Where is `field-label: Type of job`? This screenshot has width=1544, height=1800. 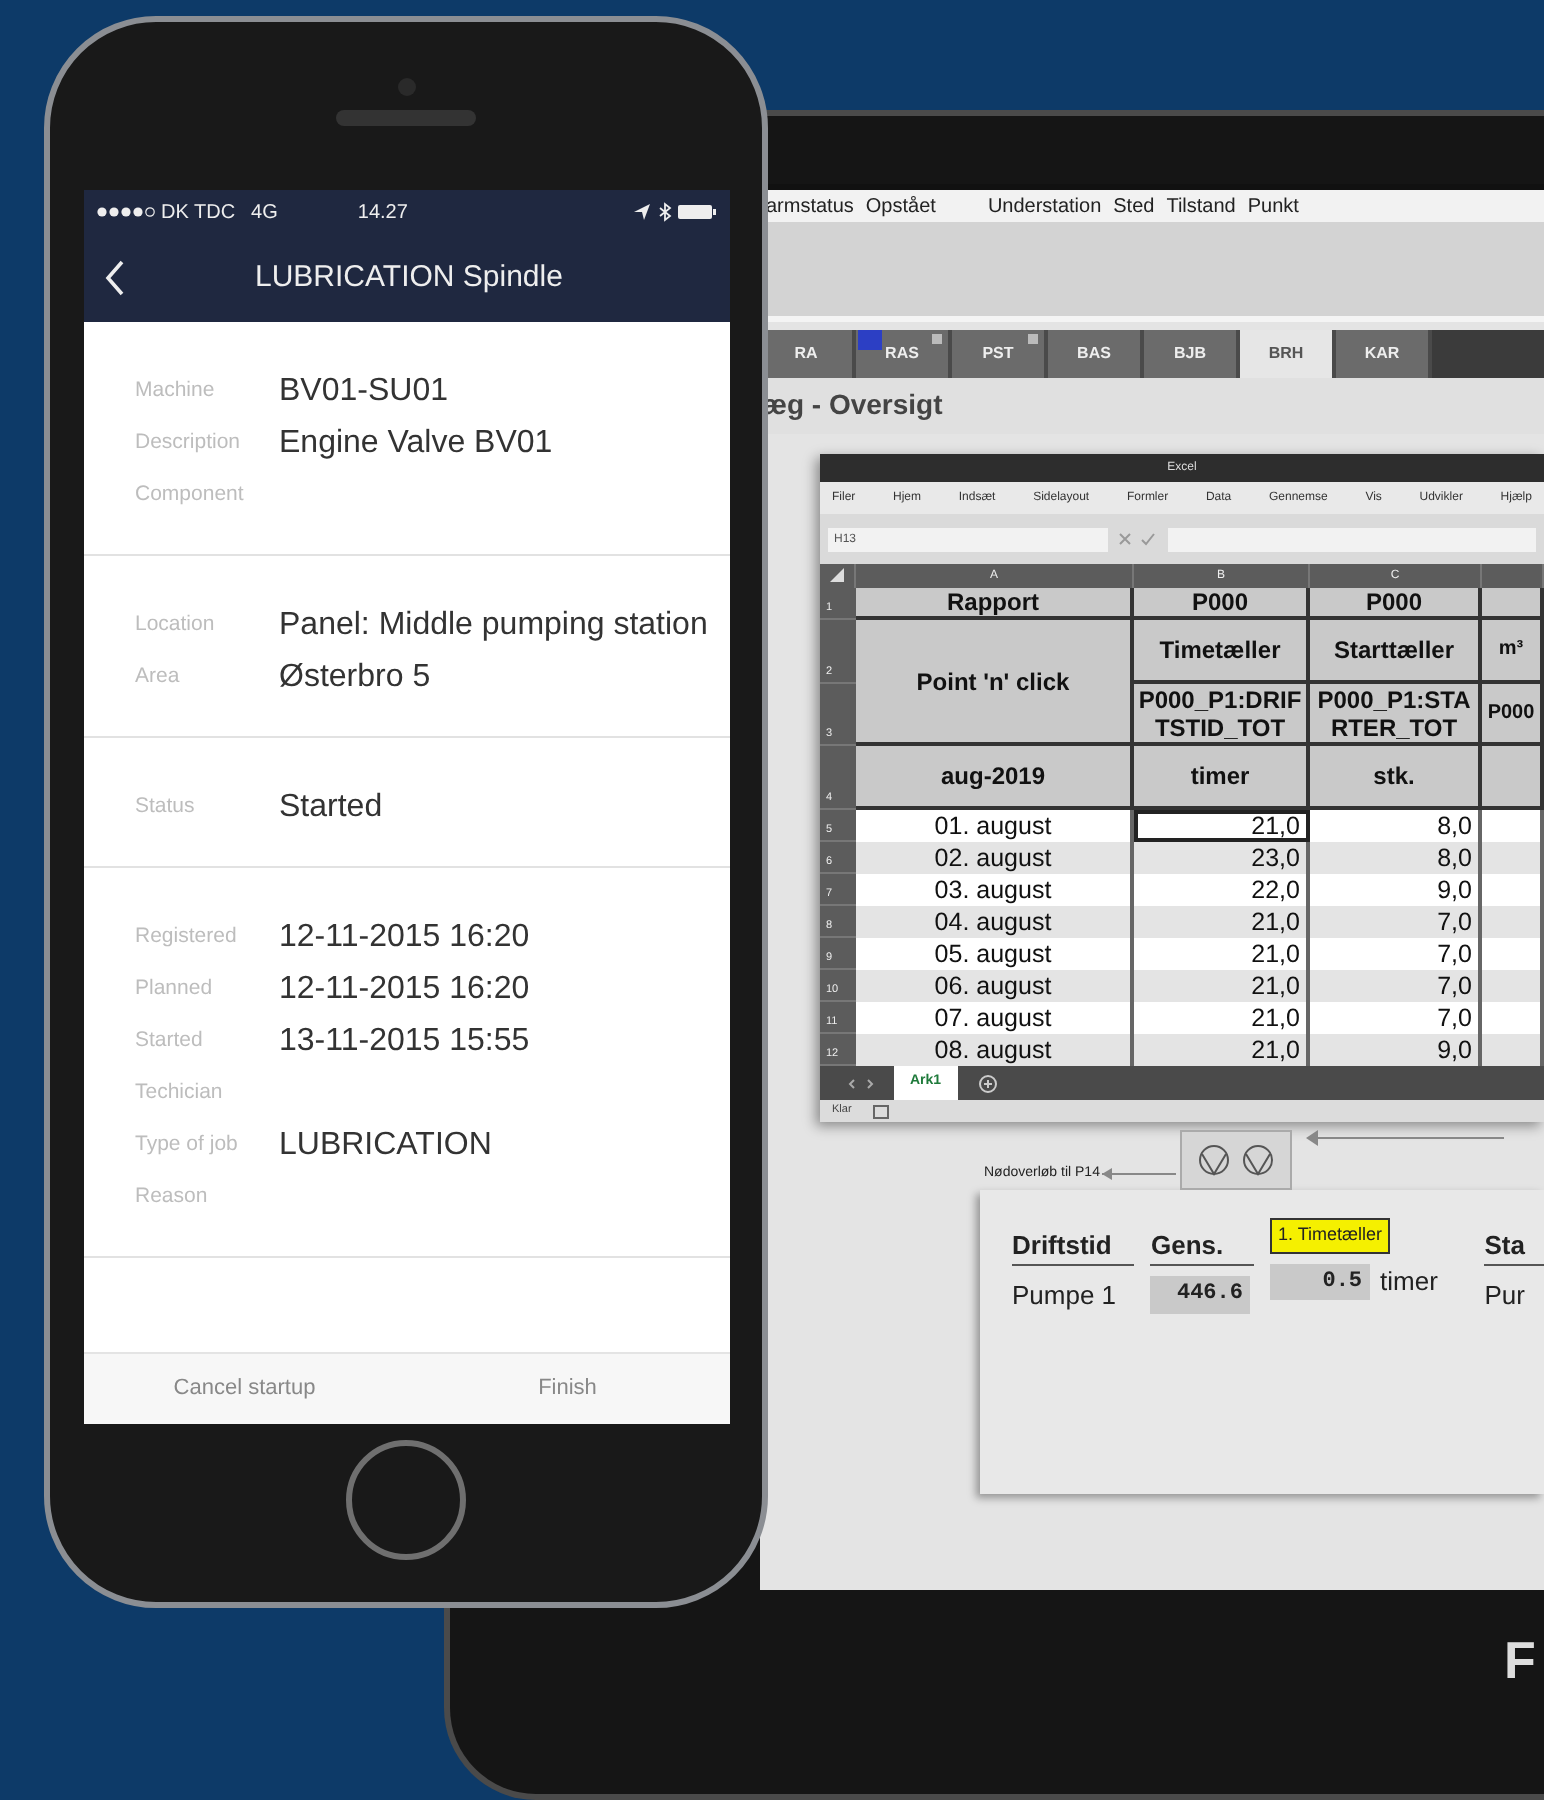
field-label: Type of job is located at coordinates (187, 1145).